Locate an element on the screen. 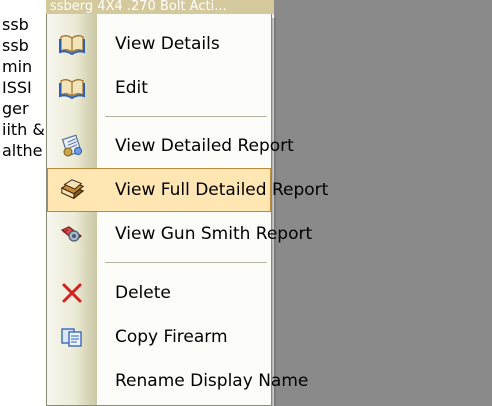  menu-item-view-gun-smith-report: View Gun Smith Report is located at coordinates (179, 234).